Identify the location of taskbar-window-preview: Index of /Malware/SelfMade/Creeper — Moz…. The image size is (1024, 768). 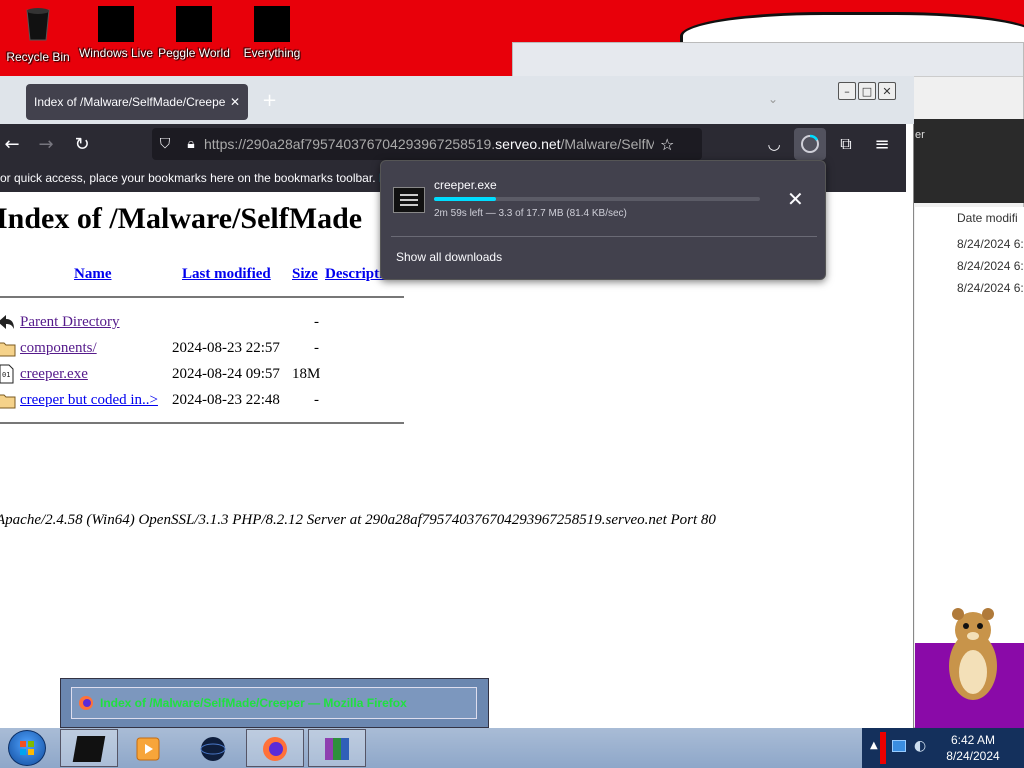
(274, 703).